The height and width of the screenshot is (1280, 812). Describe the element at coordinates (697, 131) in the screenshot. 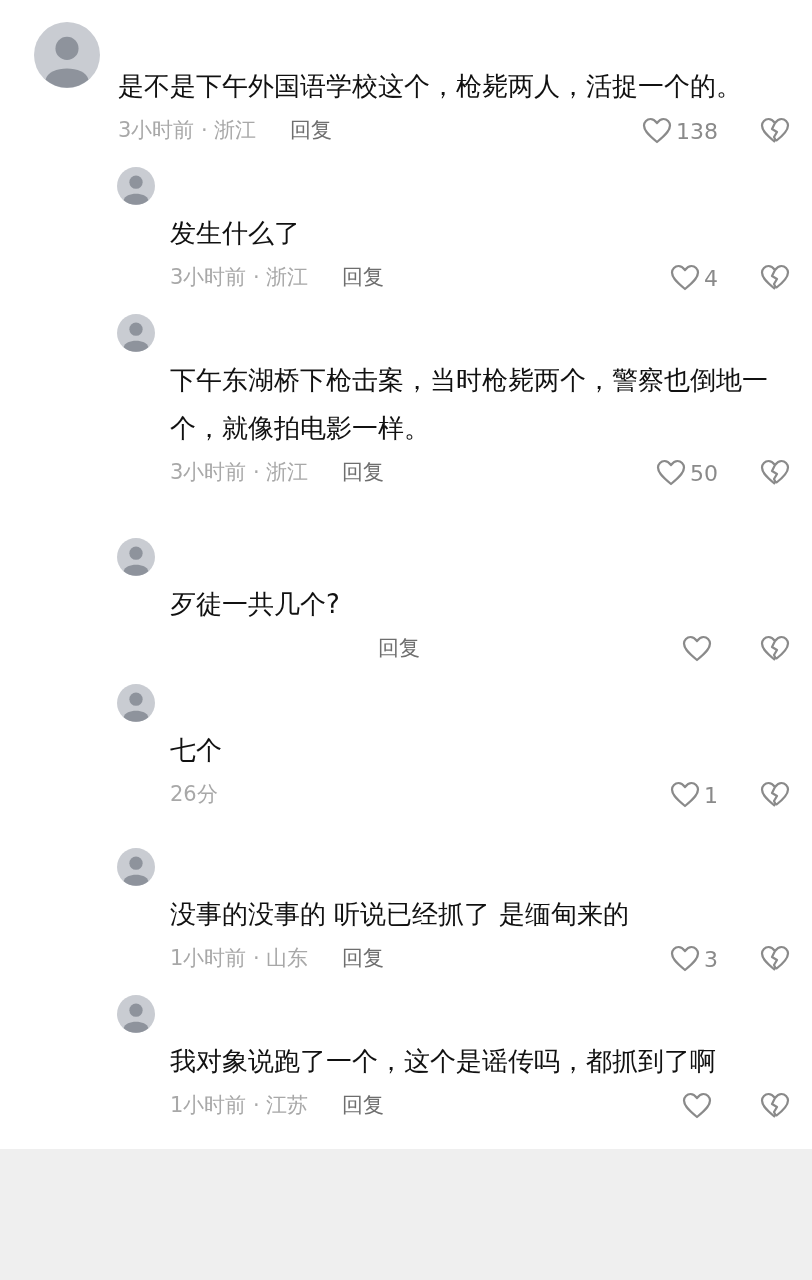

I see `like-count: 138` at that location.